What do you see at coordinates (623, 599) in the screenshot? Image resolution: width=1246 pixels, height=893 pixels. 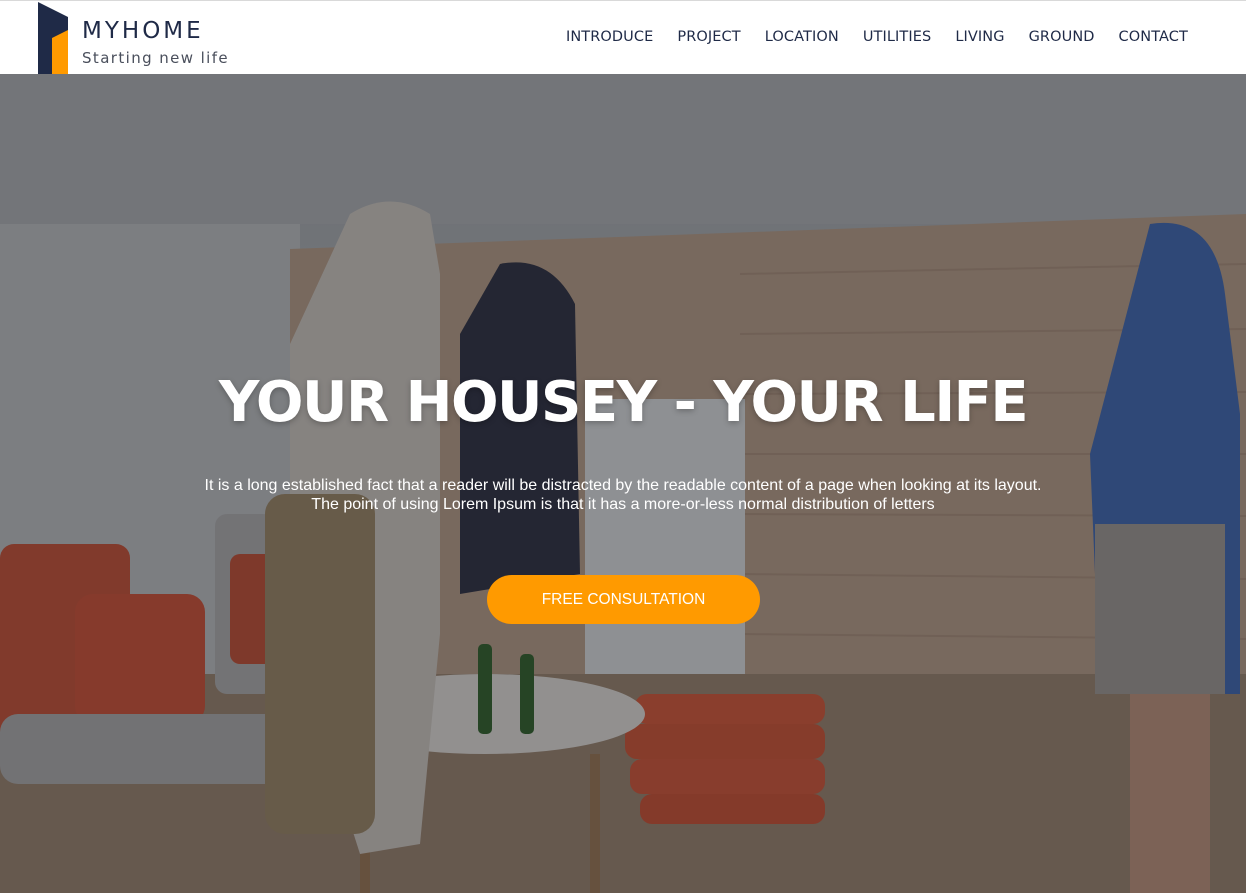 I see `free-consultation-button: FREE CONSULTATION` at bounding box center [623, 599].